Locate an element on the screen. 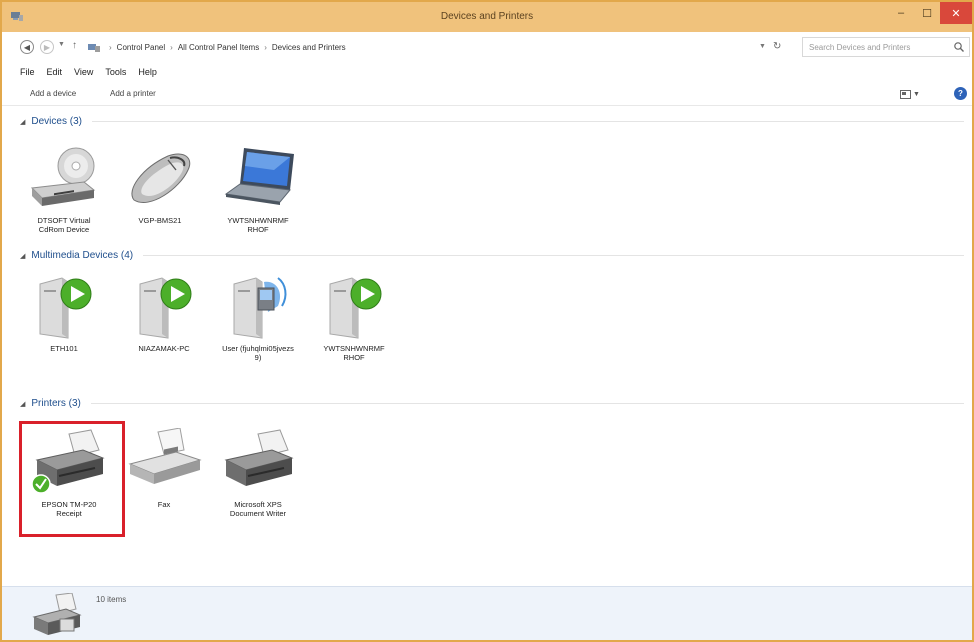 Image resolution: width=974 pixels, height=642 pixels. multimedia-device-item: YWTSNHWNRMF RHOF is located at coordinates (354, 317).